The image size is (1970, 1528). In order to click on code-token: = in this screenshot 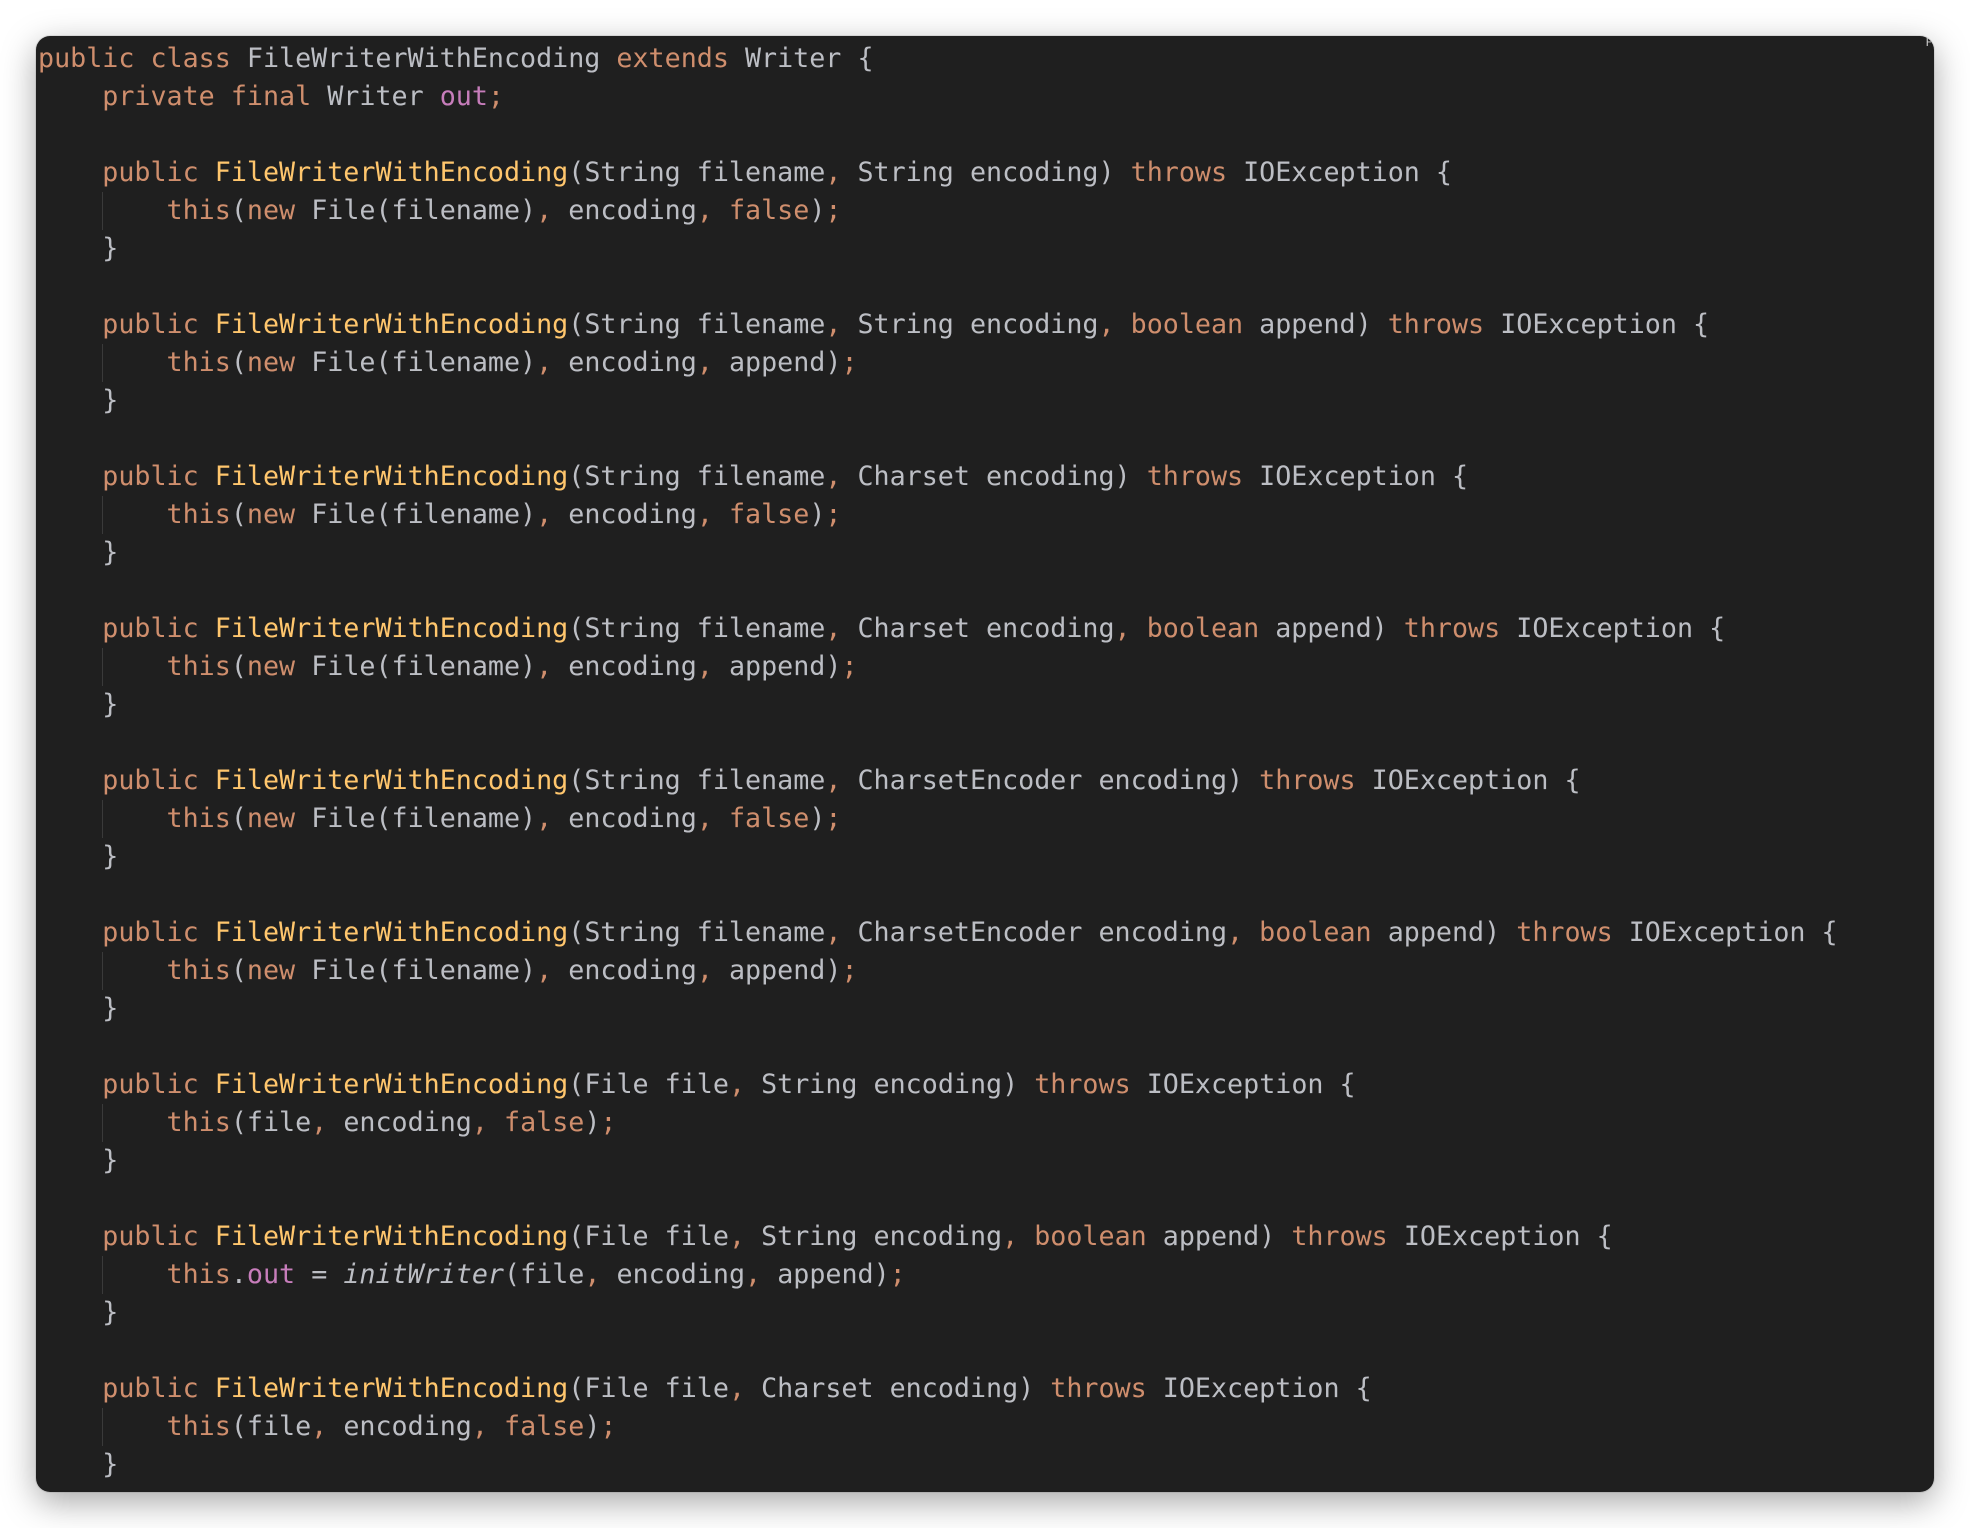, I will do `click(327, 1274)`.